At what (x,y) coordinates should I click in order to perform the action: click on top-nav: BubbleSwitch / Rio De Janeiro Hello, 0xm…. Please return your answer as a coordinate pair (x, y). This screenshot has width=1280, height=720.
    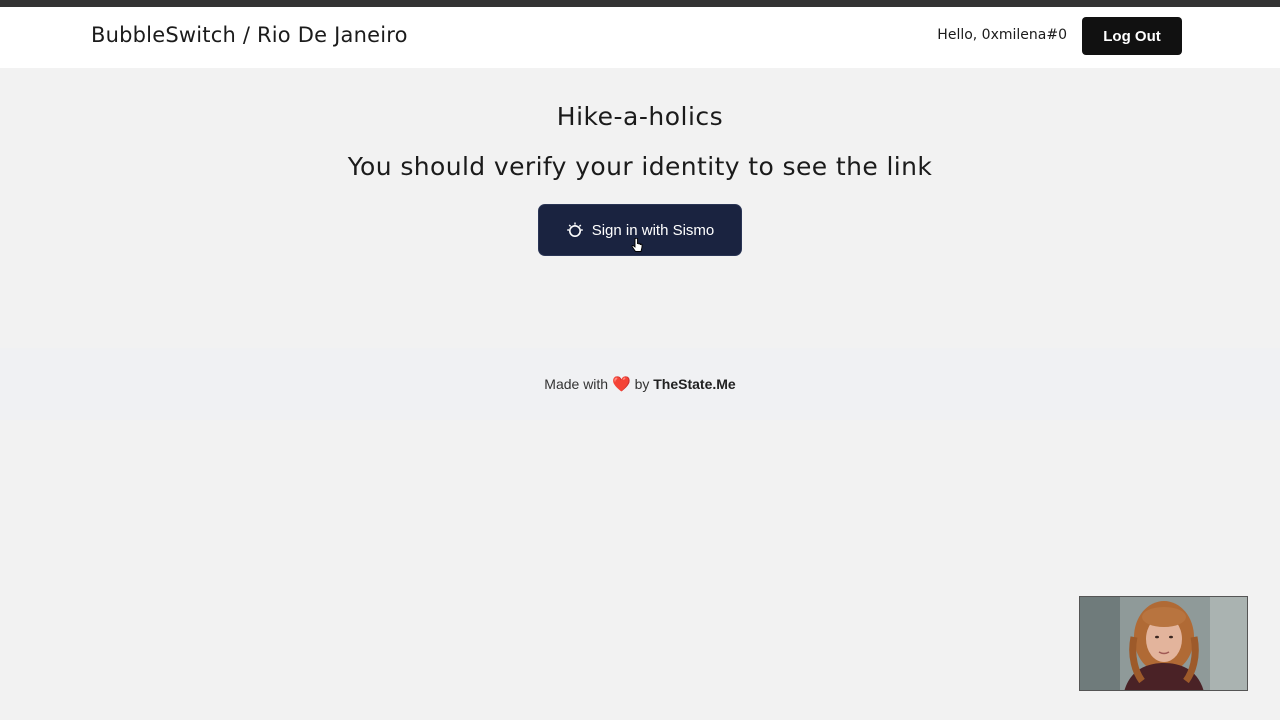
    Looking at the image, I should click on (640, 37).